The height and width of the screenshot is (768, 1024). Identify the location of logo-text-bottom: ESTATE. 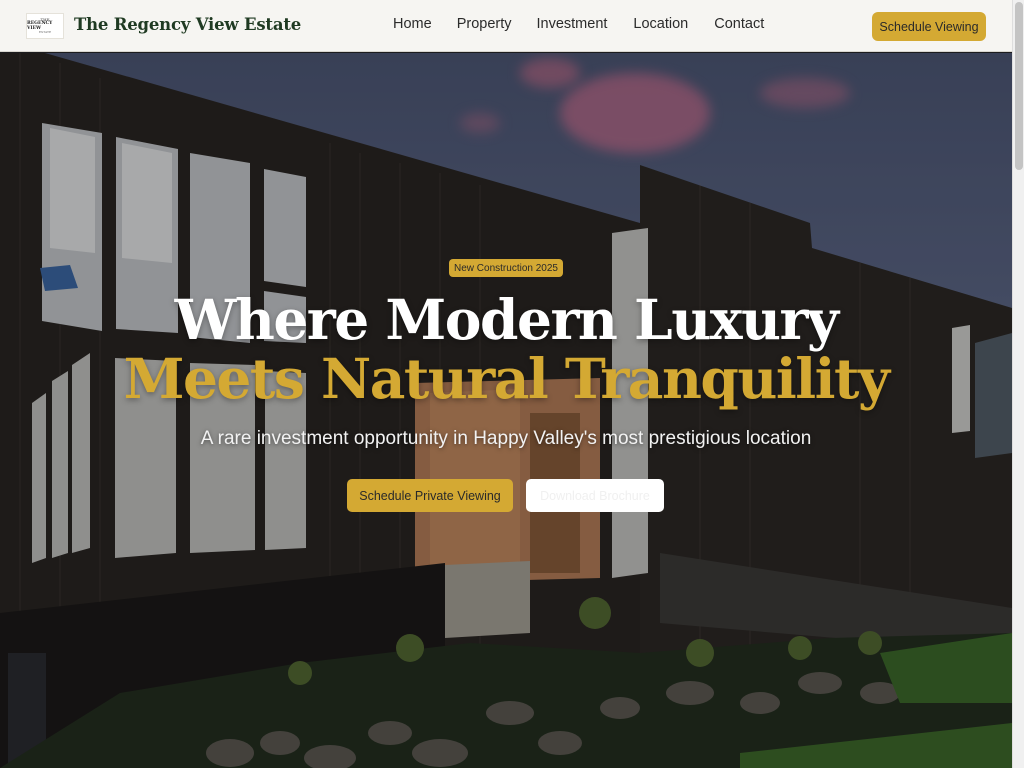
(45, 32).